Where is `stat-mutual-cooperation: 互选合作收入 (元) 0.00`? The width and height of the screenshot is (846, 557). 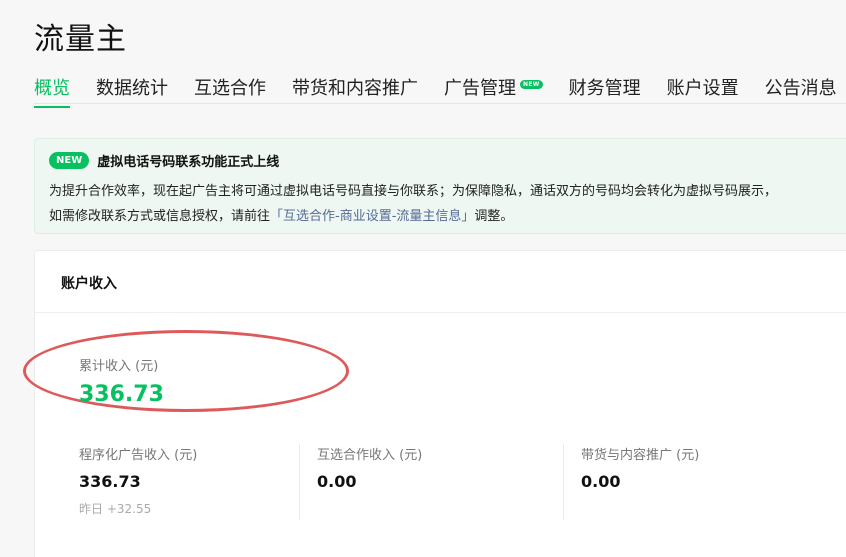
stat-mutual-cooperation: 互选合作收入 (元) 0.00 is located at coordinates (431, 483).